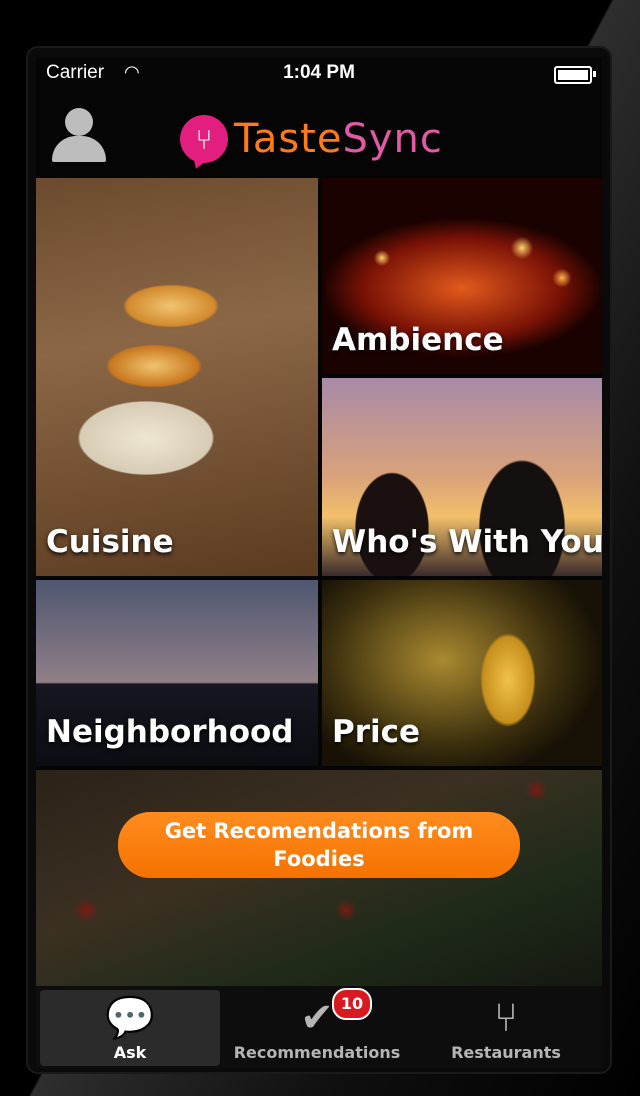  Describe the element at coordinates (352, 1004) in the screenshot. I see `notification-badge: 10` at that location.